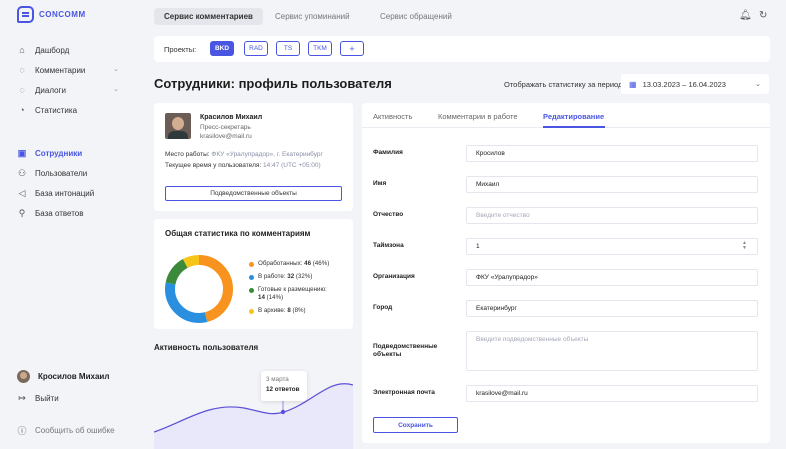  Describe the element at coordinates (352, 48) in the screenshot. I see `add-project-button: +` at that location.